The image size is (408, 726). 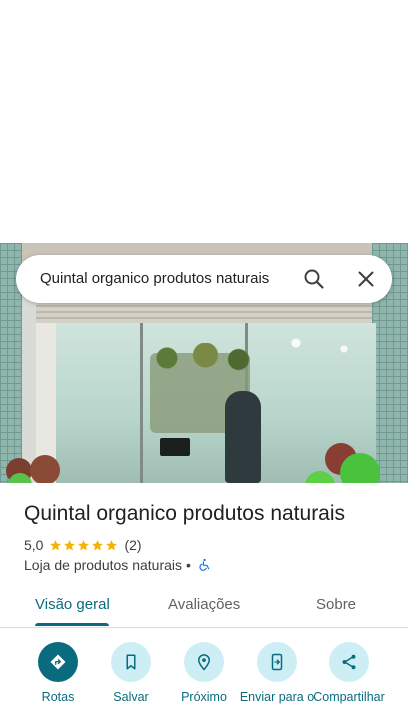 What do you see at coordinates (58, 683) in the screenshot?
I see `directions-button: Rotas` at bounding box center [58, 683].